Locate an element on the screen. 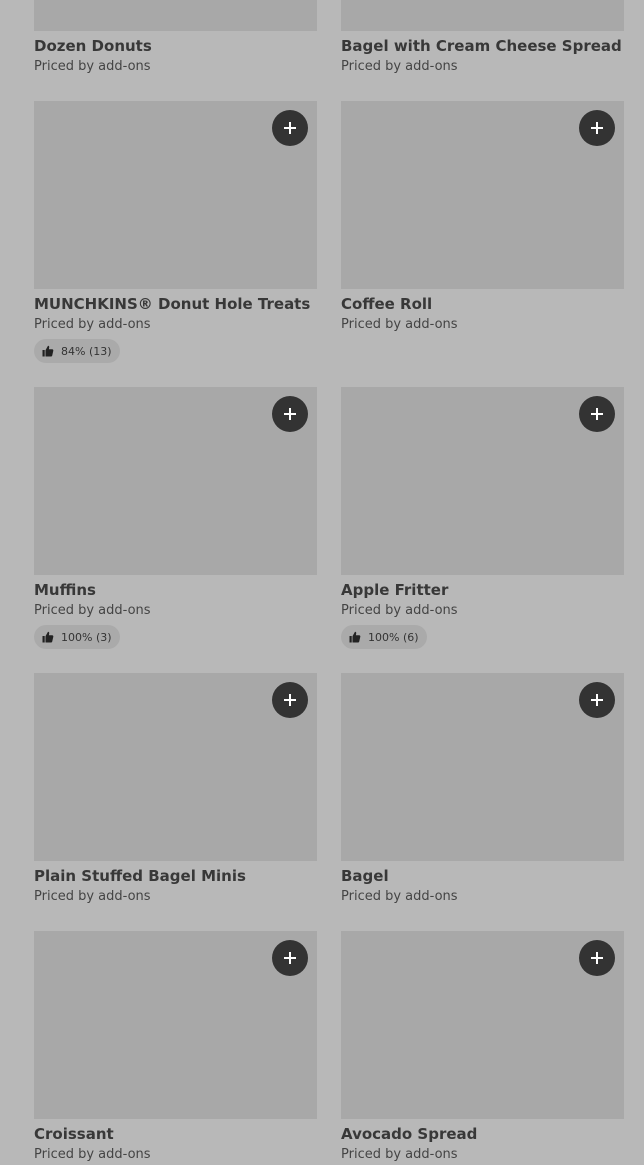  item-name: Plain Stuffed Bagel Minis is located at coordinates (140, 876).